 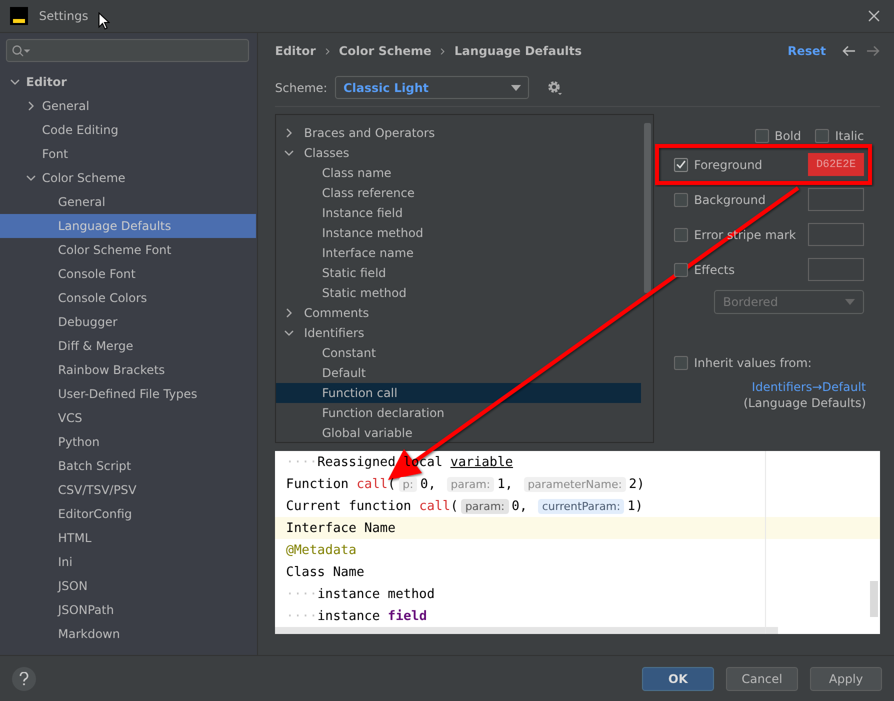 I want to click on tree-item: Color Scheme Font, so click(x=128, y=250).